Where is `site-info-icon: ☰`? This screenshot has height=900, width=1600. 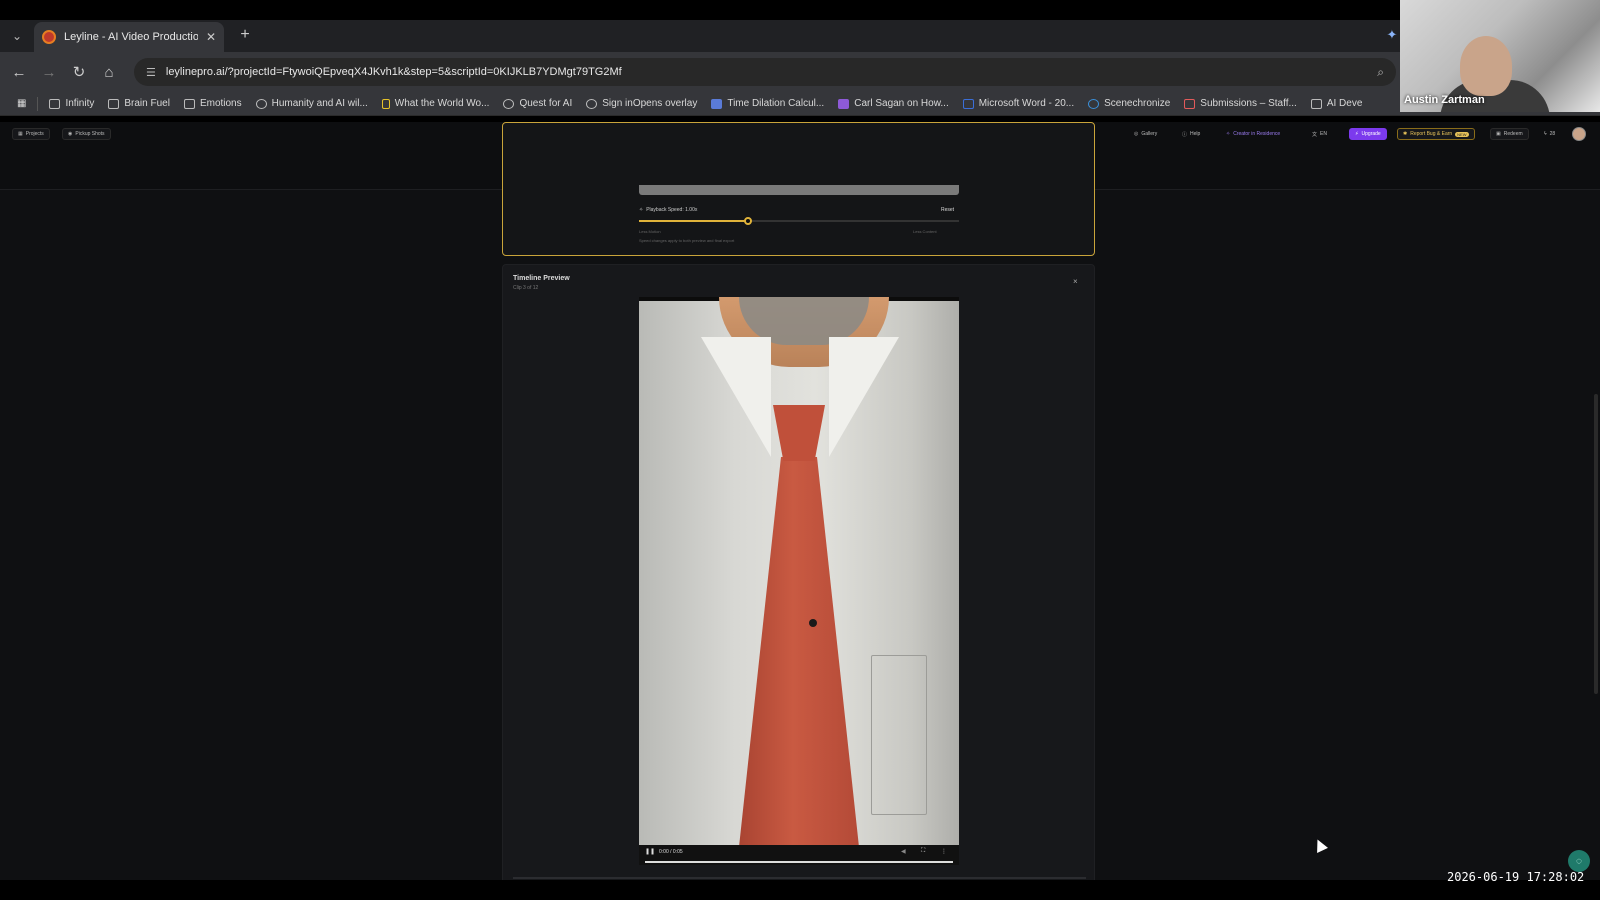 site-info-icon: ☰ is located at coordinates (151, 72).